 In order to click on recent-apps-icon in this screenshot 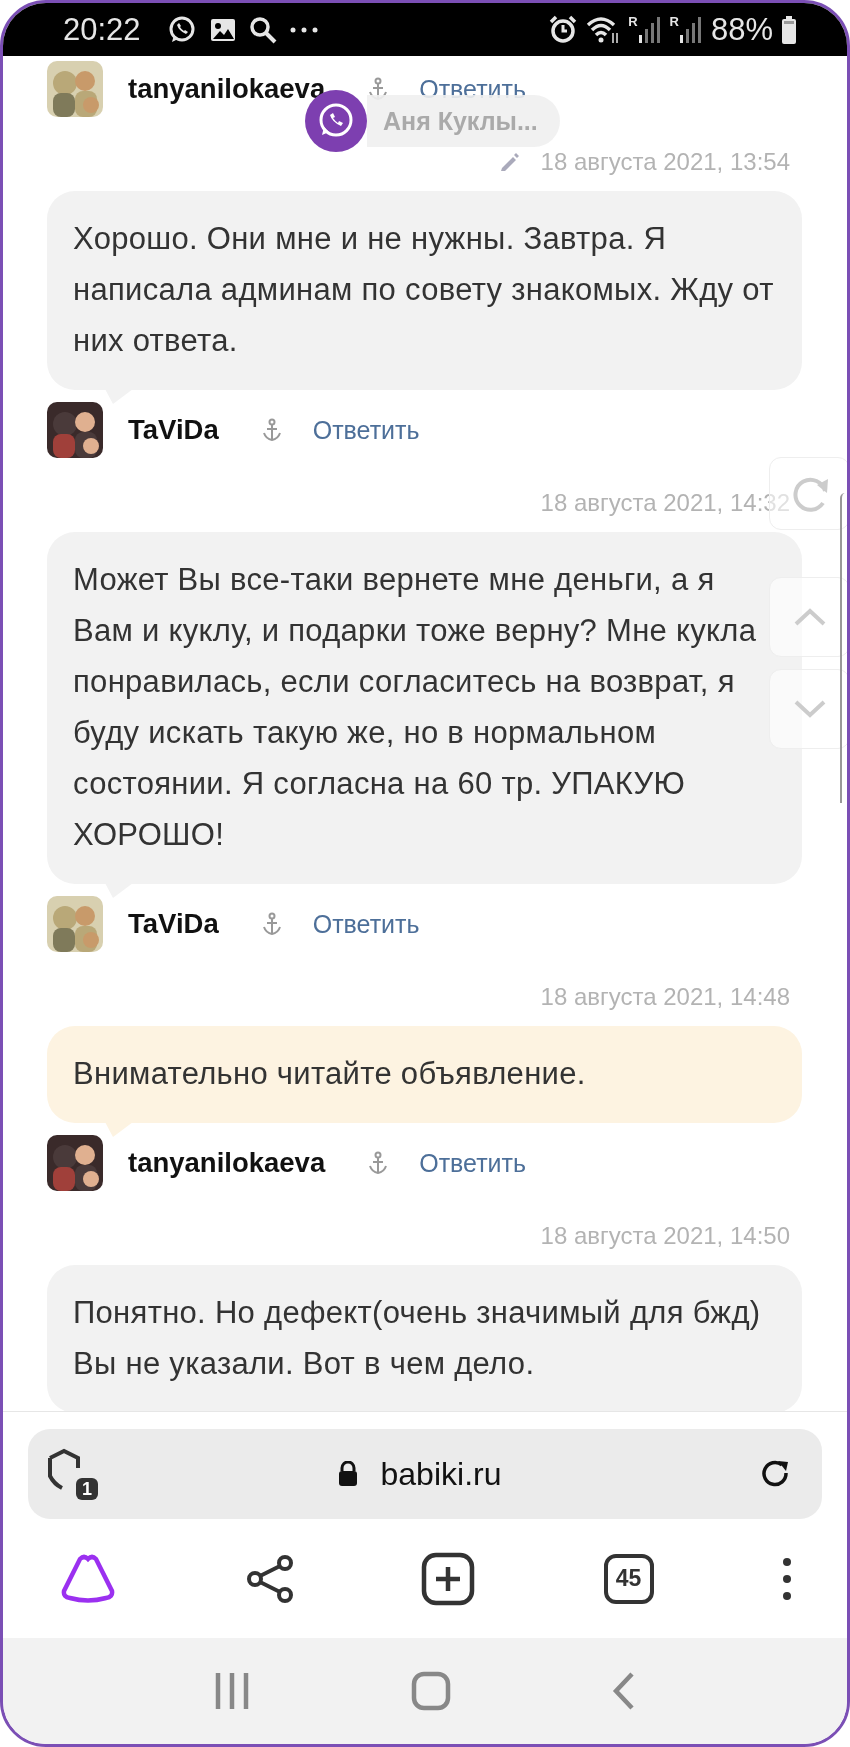, I will do `click(231, 1691)`.